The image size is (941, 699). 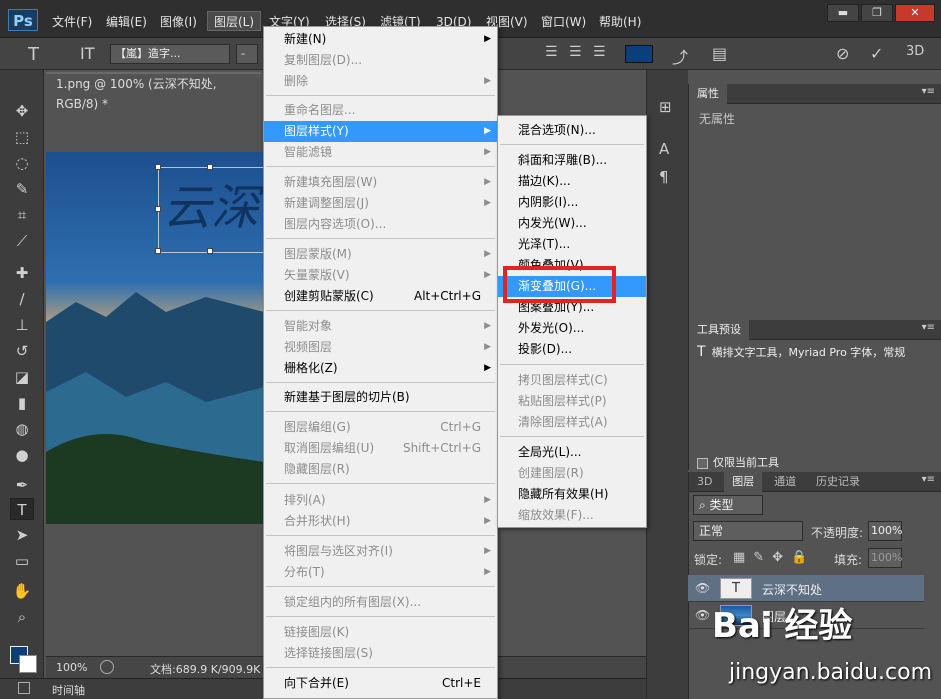 What do you see at coordinates (838, 482) in the screenshot?
I see `tab-history: 历史记录` at bounding box center [838, 482].